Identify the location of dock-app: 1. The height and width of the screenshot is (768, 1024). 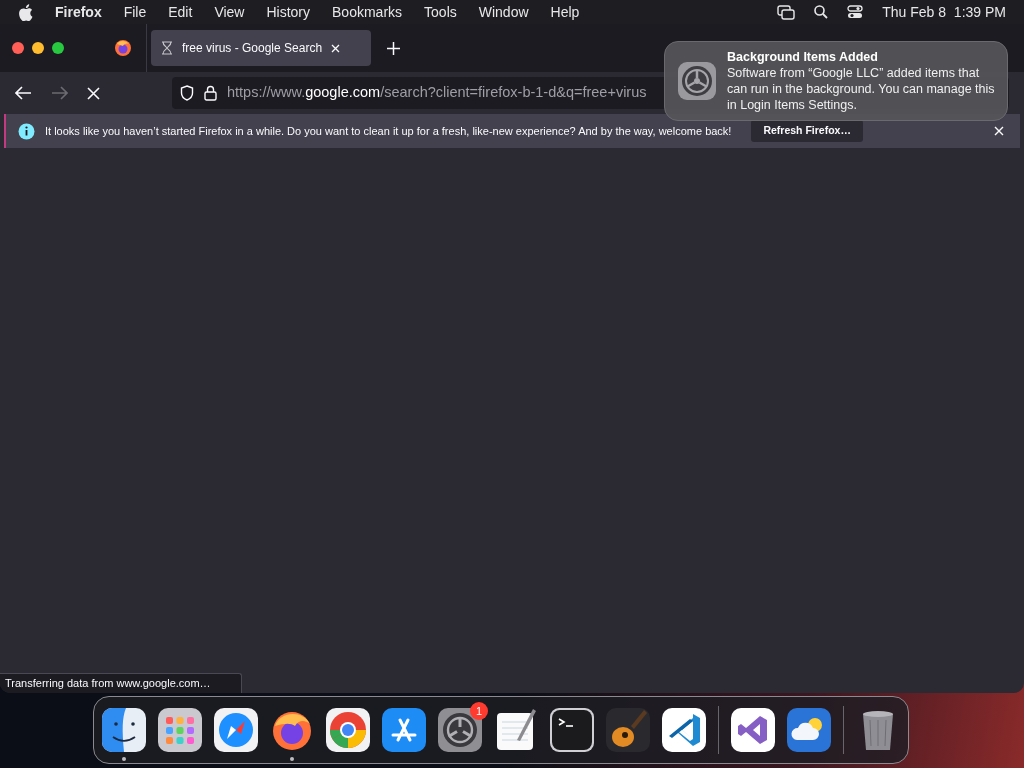
(460, 731).